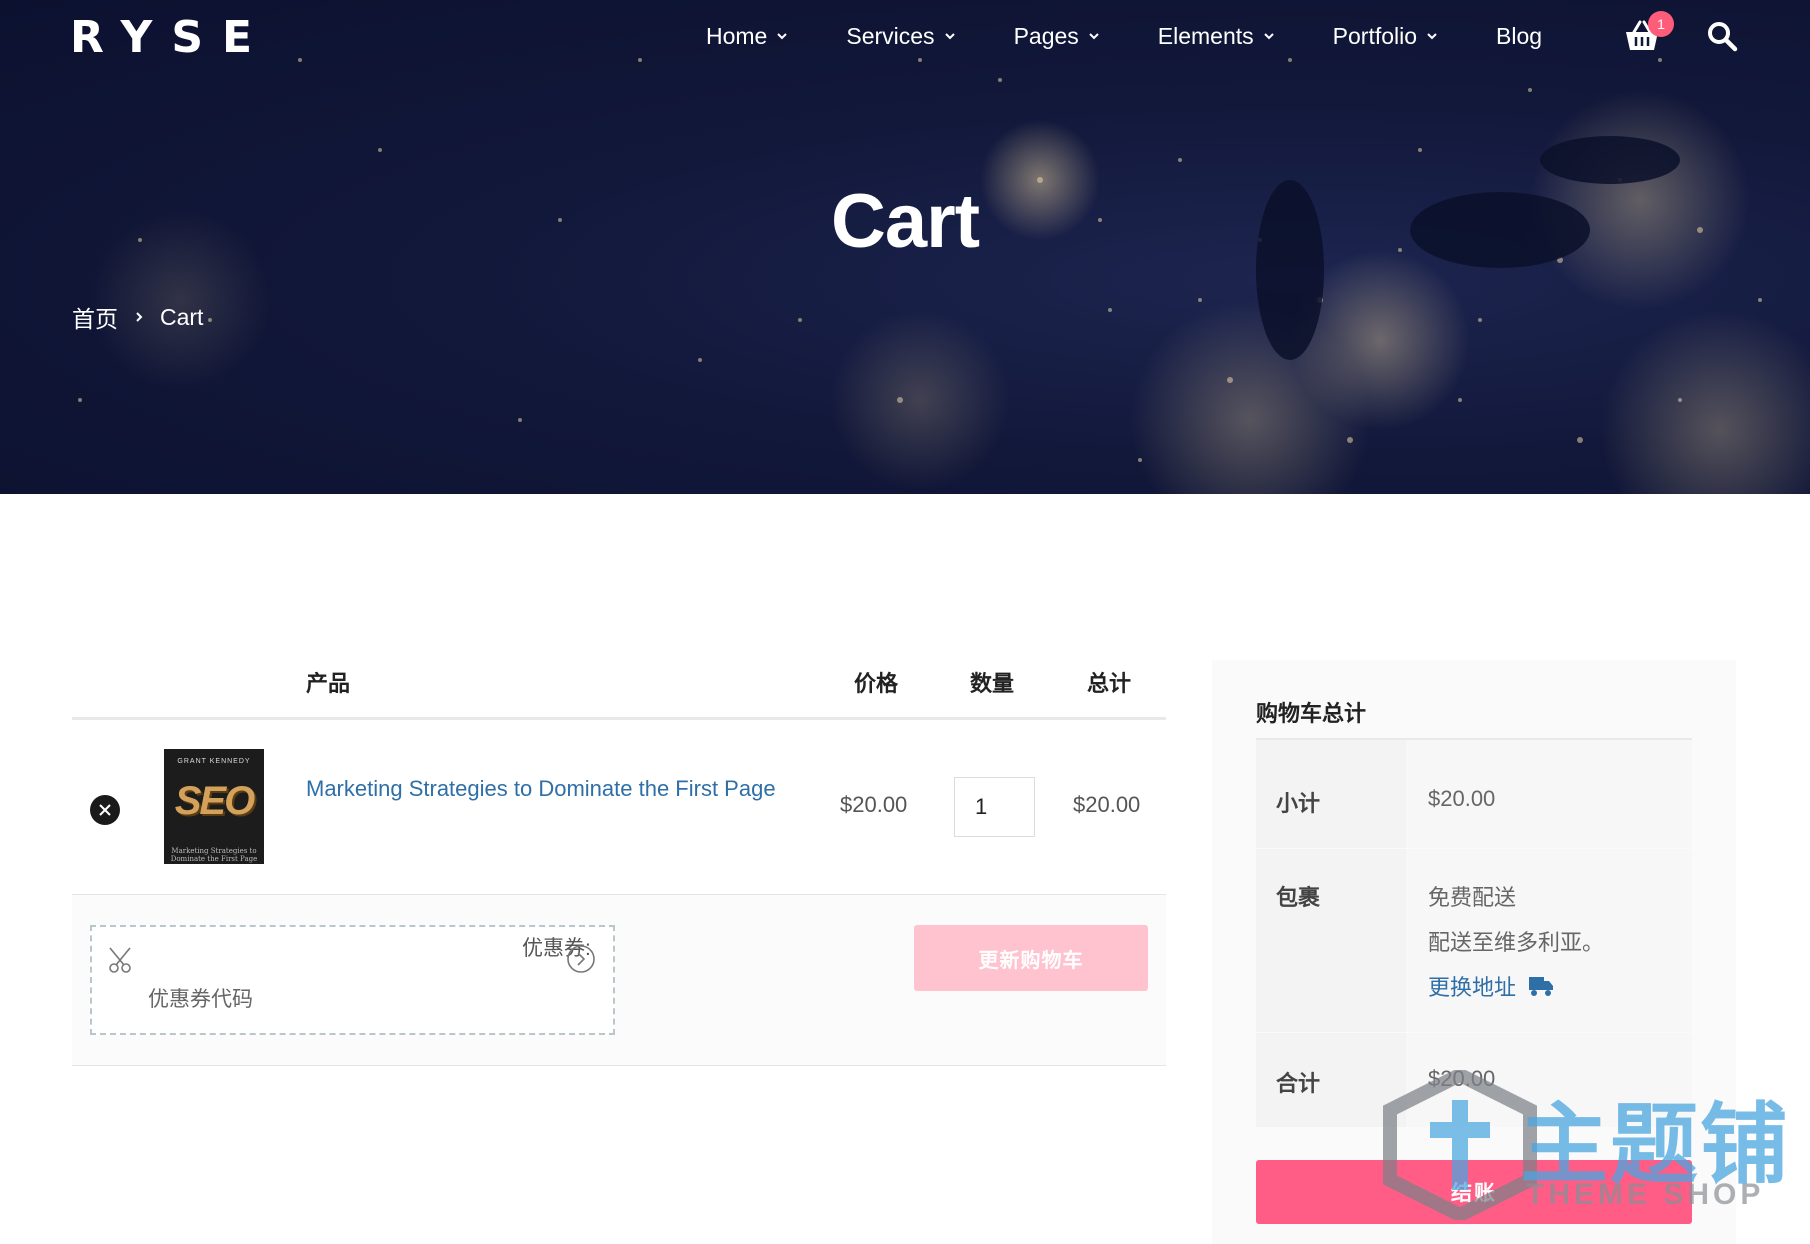 This screenshot has height=1244, width=1810. I want to click on nav-item-services: Services, so click(900, 36).